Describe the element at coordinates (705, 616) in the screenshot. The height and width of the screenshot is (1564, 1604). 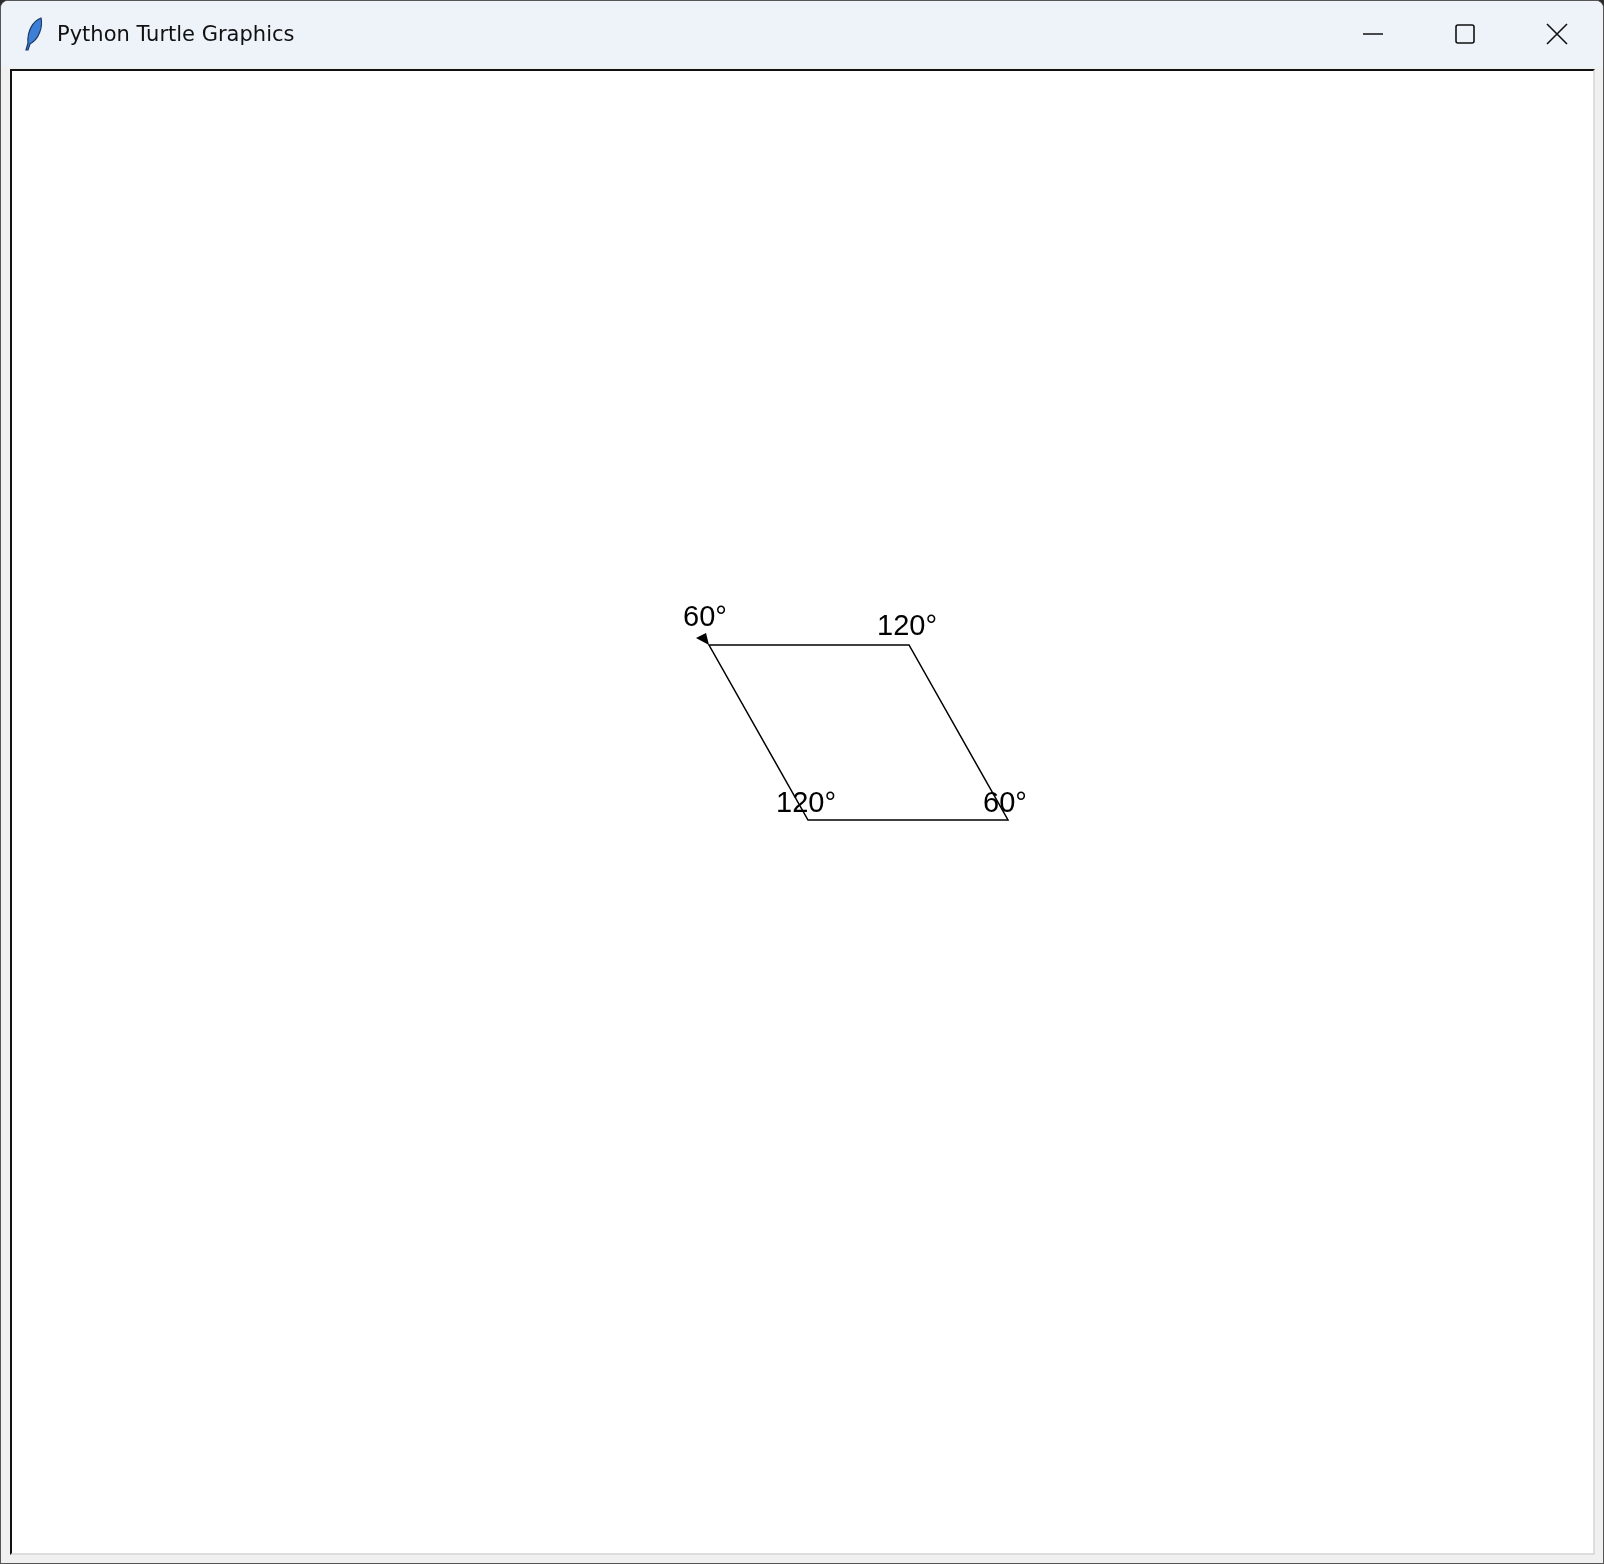
I see `angle-label: 60°` at that location.